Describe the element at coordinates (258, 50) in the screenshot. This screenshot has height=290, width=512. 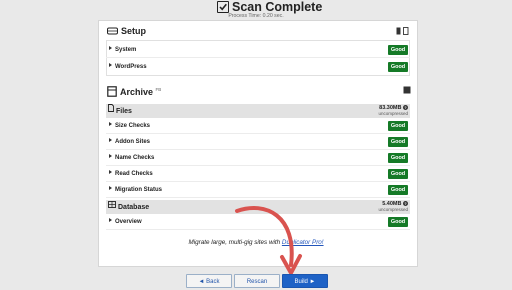
I see `setup-row-system: System Good` at that location.